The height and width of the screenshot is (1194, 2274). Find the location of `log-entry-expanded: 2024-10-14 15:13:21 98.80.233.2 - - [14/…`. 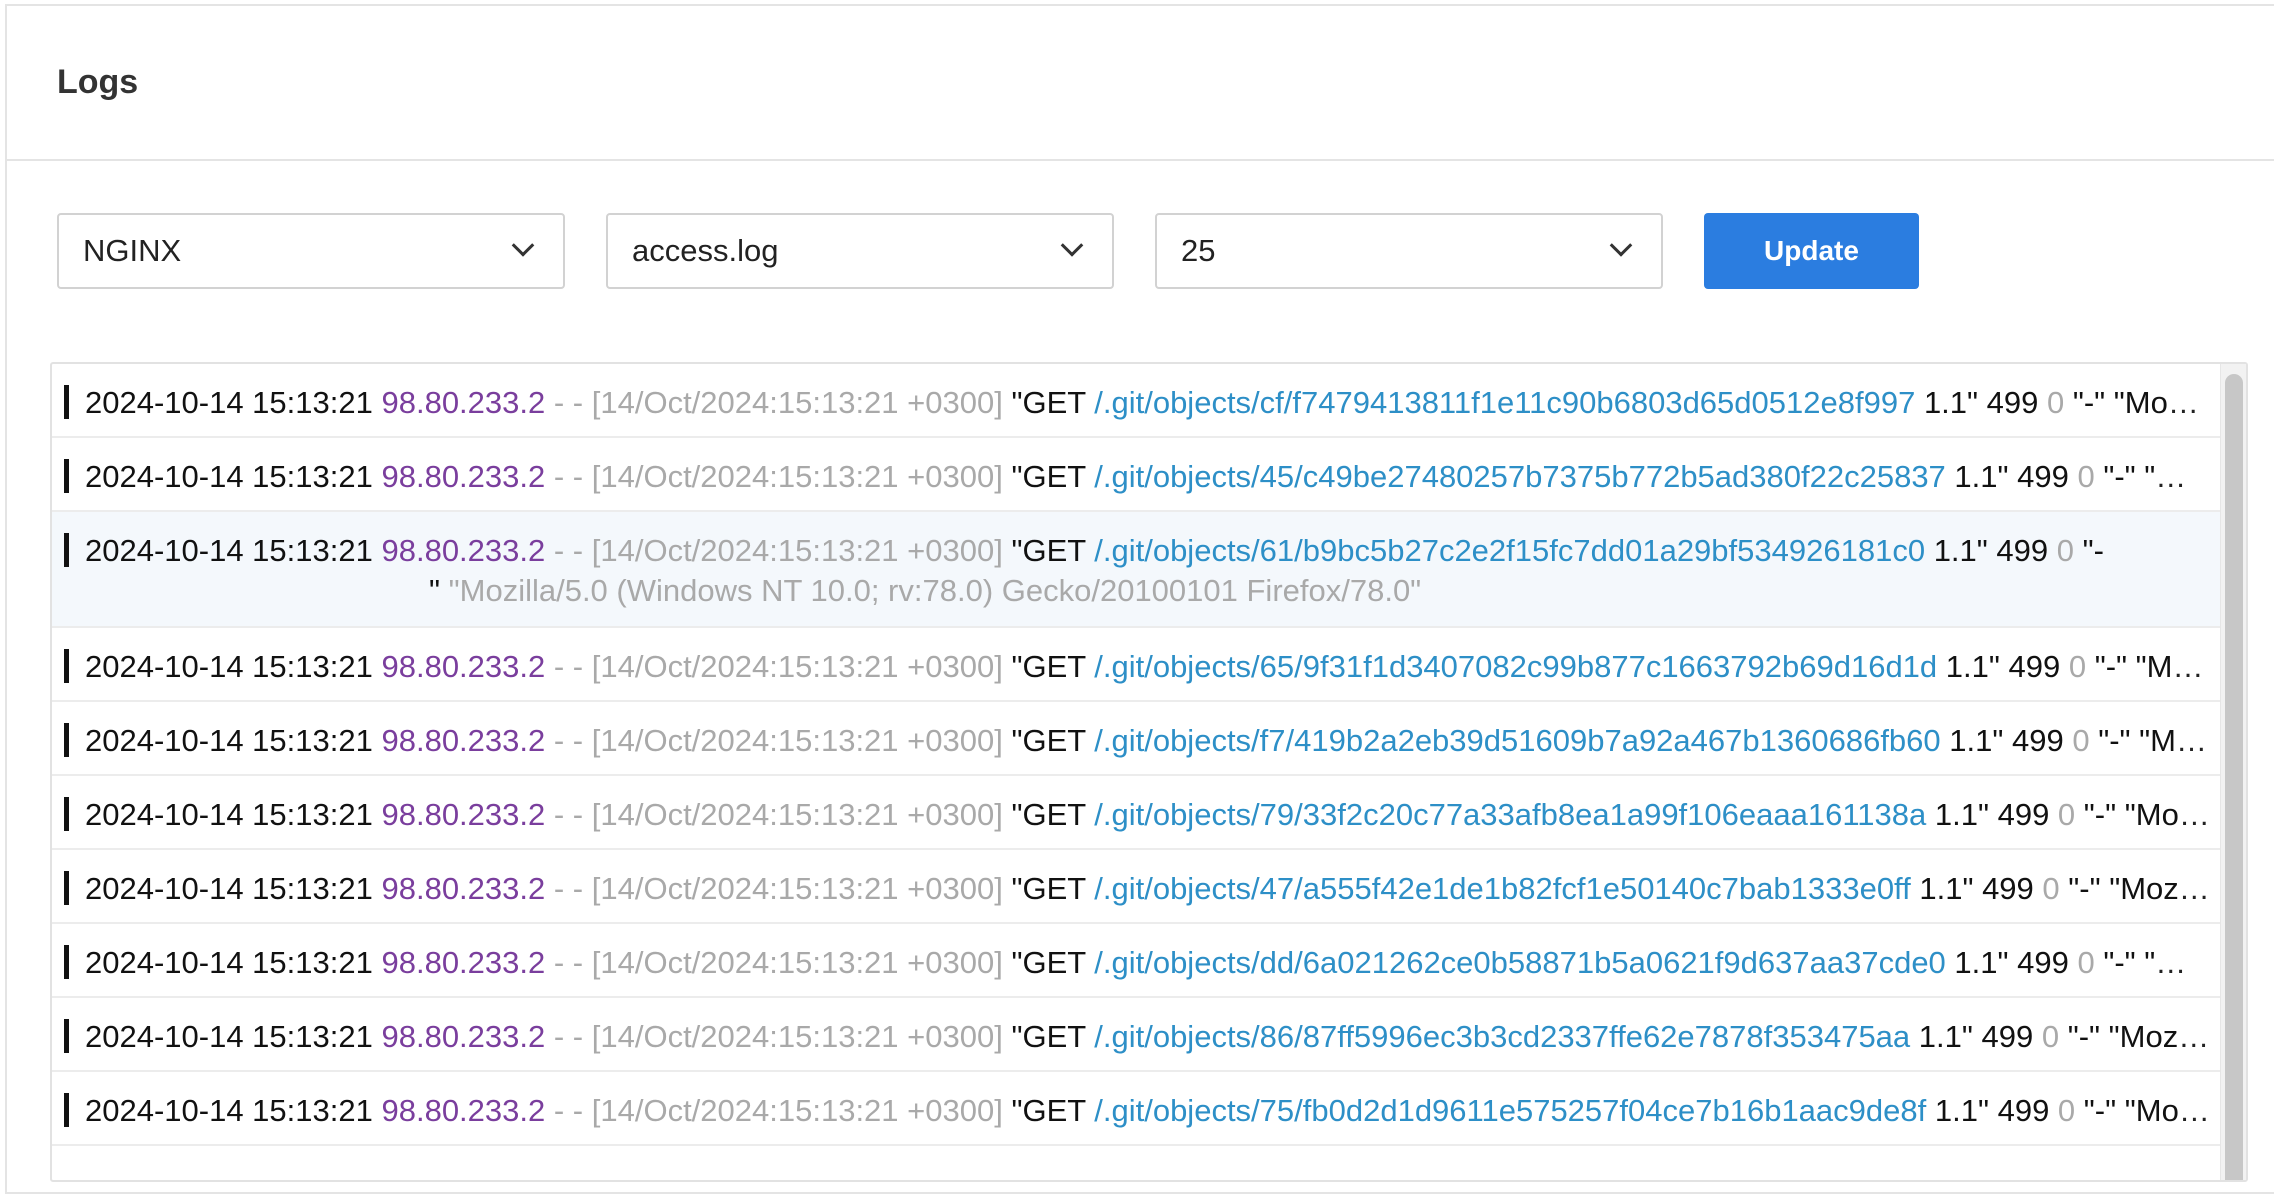

log-entry-expanded: 2024-10-14 15:13:21 98.80.233.2 - - [14/… is located at coordinates (1136, 570).